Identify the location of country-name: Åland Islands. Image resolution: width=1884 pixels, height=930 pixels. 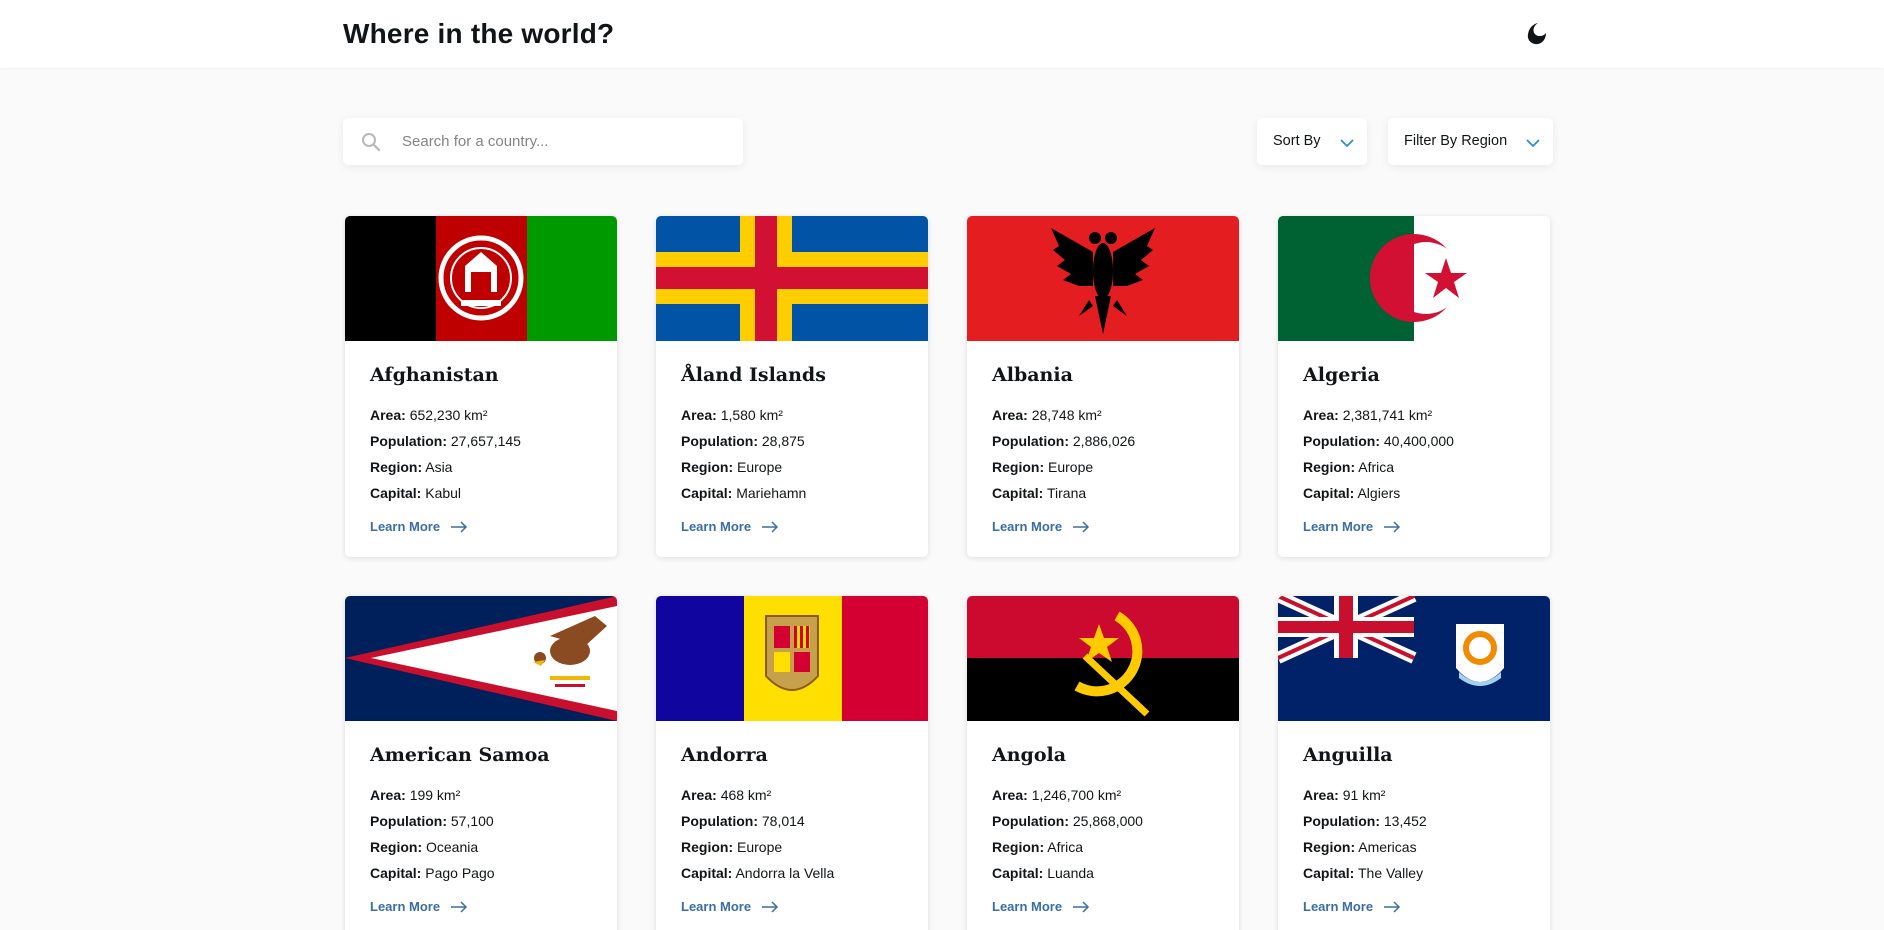
(753, 375).